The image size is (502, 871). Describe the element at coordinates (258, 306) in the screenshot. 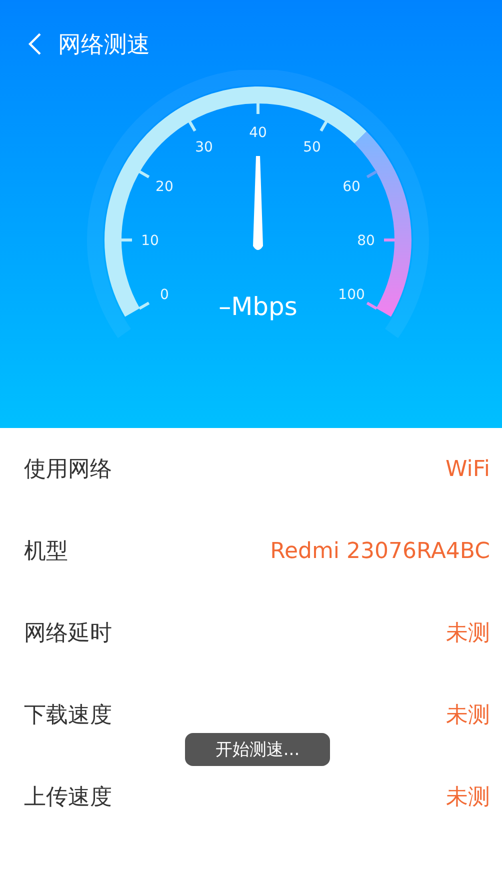

I see `speed-reading: –Mbps` at that location.